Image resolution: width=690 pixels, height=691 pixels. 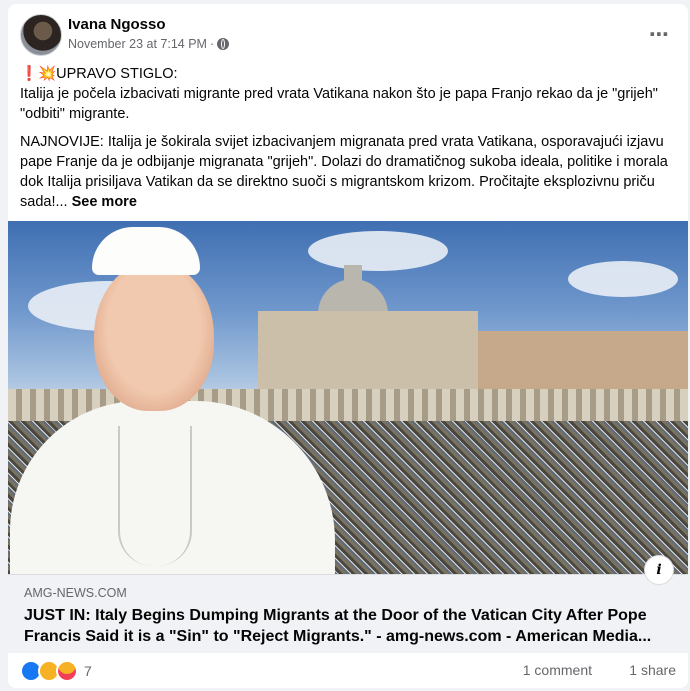 What do you see at coordinates (155, 496) in the screenshot?
I see `pectoral-cord` at bounding box center [155, 496].